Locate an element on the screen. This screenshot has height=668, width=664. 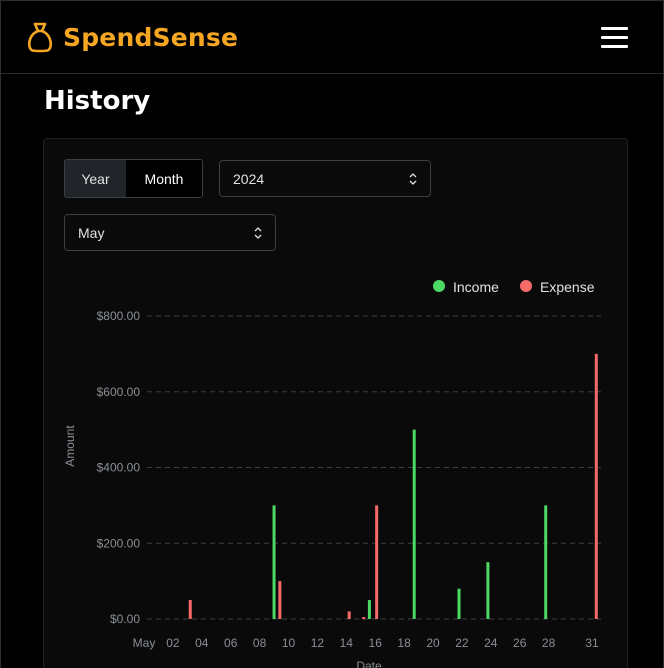
legend-label: Income is located at coordinates (476, 287).